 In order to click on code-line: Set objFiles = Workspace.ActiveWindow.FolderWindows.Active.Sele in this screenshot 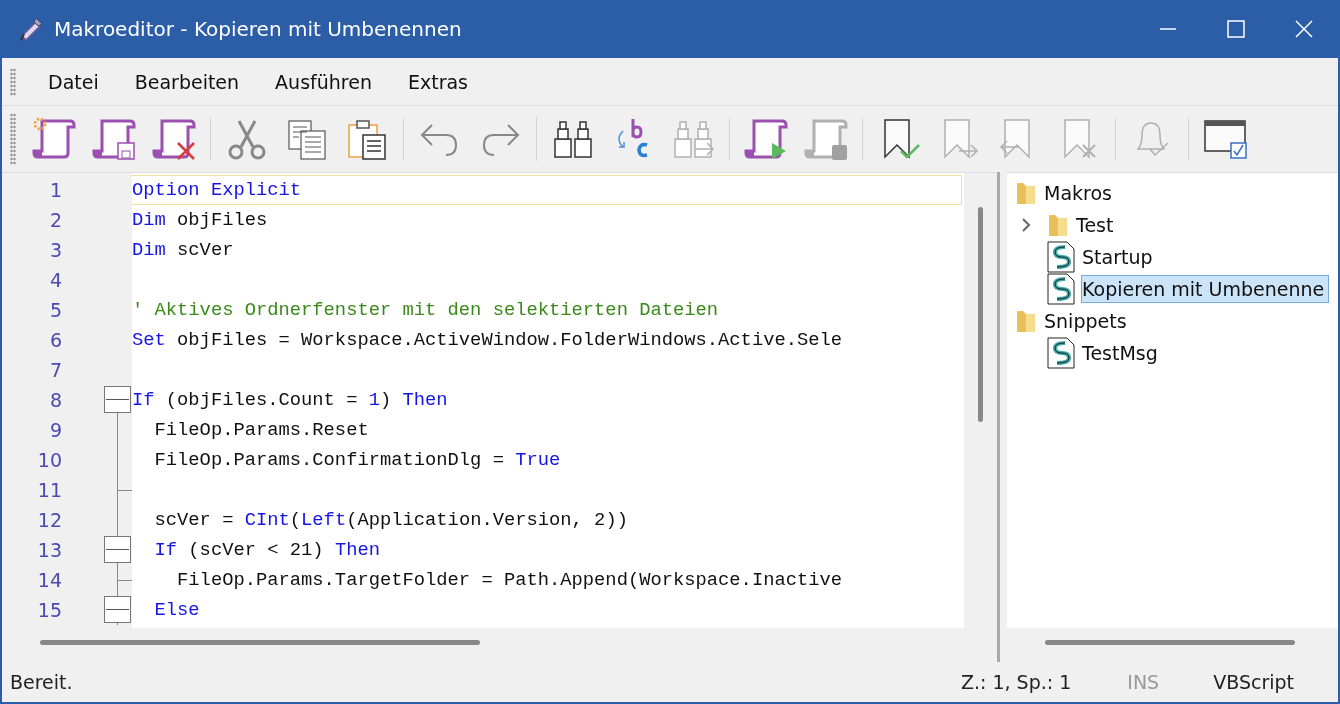, I will do `click(487, 340)`.